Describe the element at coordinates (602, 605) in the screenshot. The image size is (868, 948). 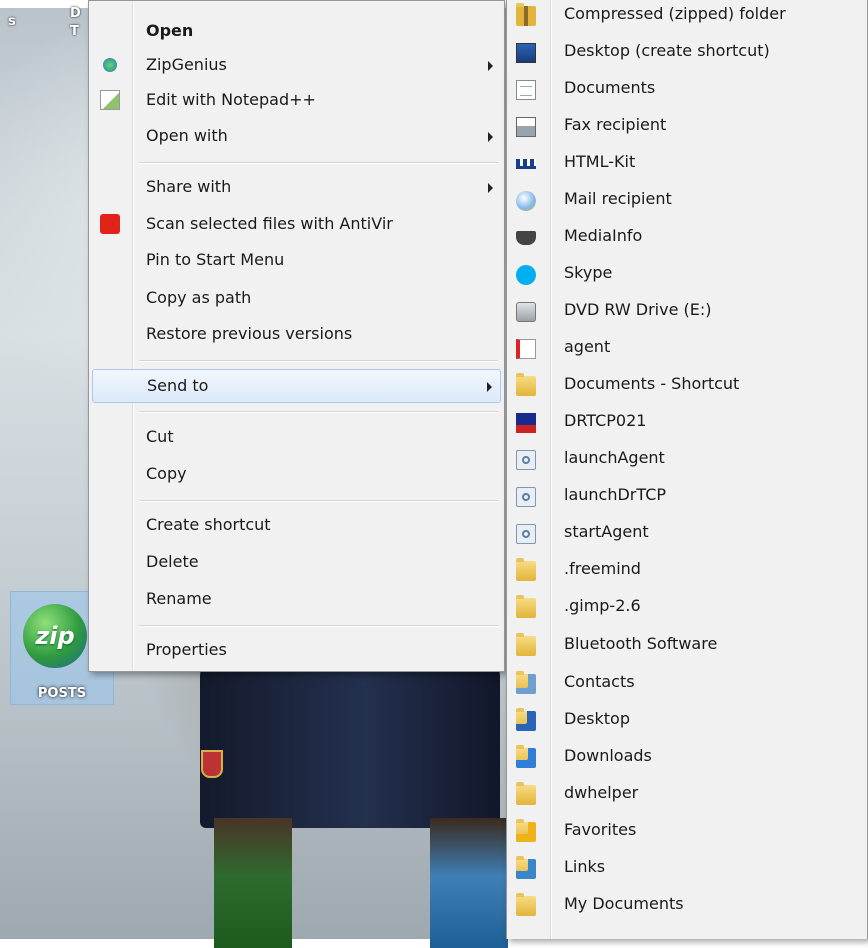
I see `send-to-label: .gimp-2.6` at that location.